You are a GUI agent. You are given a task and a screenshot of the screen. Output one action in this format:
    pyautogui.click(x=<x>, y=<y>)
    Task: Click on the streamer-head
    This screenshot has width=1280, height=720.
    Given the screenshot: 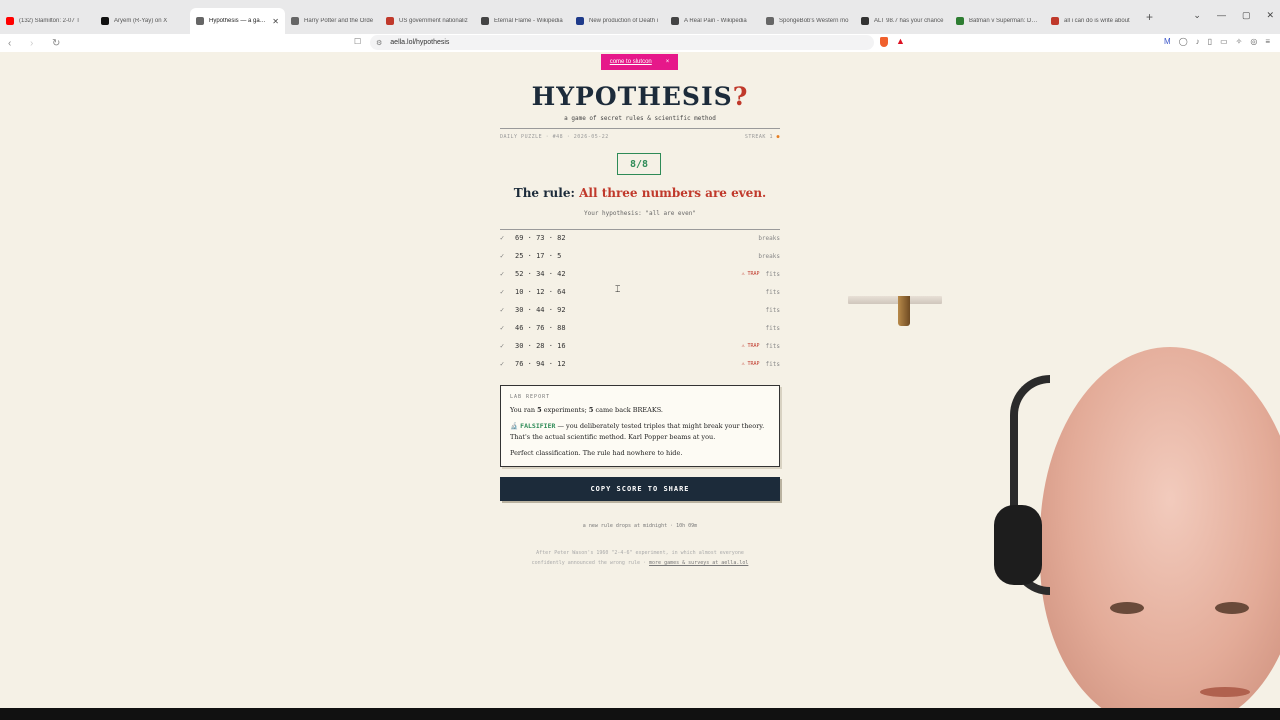 What is the action you would take?
    pyautogui.click(x=1160, y=527)
    